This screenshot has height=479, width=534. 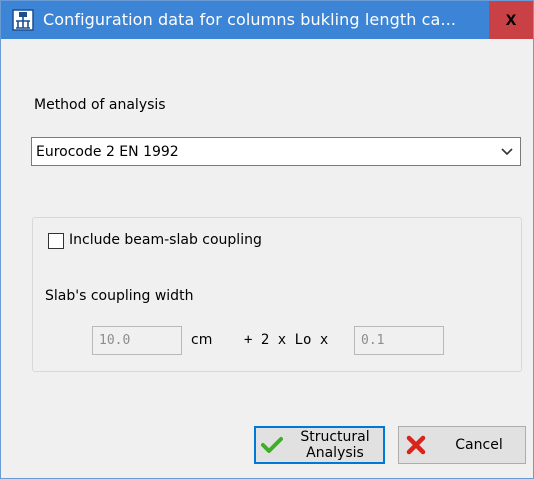 I want to click on method-of-analysis-select: Eurocode 2 EN 1992, so click(x=276, y=151).